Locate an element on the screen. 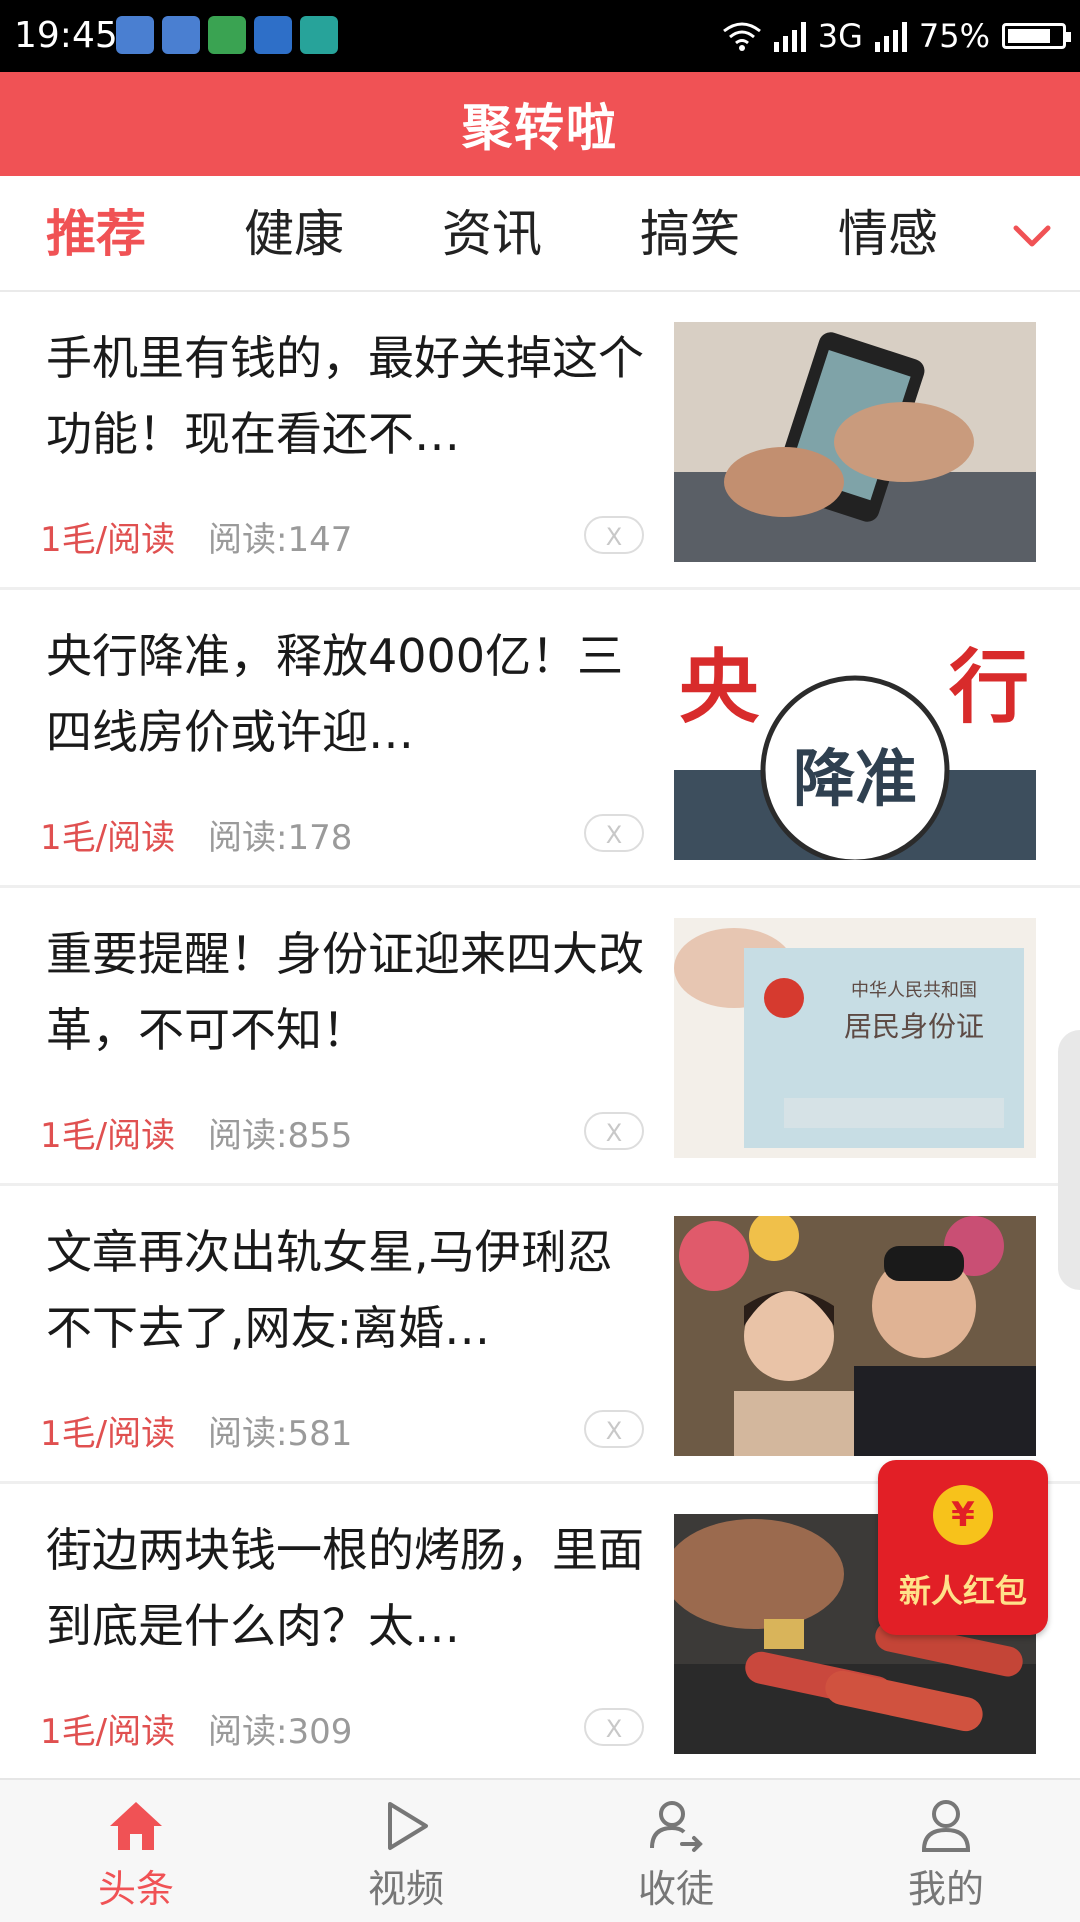 This screenshot has width=1080, height=1922. tab-health: 健康 is located at coordinates (294, 234).